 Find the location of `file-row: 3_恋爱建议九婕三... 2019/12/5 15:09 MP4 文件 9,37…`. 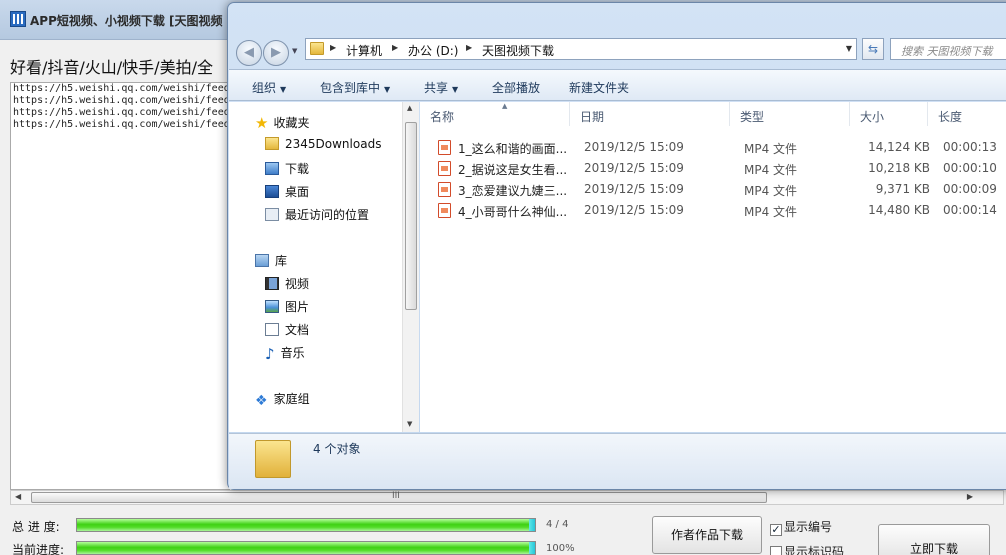

file-row: 3_恋爱建议九婕三... 2019/12/5 15:09 MP4 文件 9,37… is located at coordinates (713, 189).